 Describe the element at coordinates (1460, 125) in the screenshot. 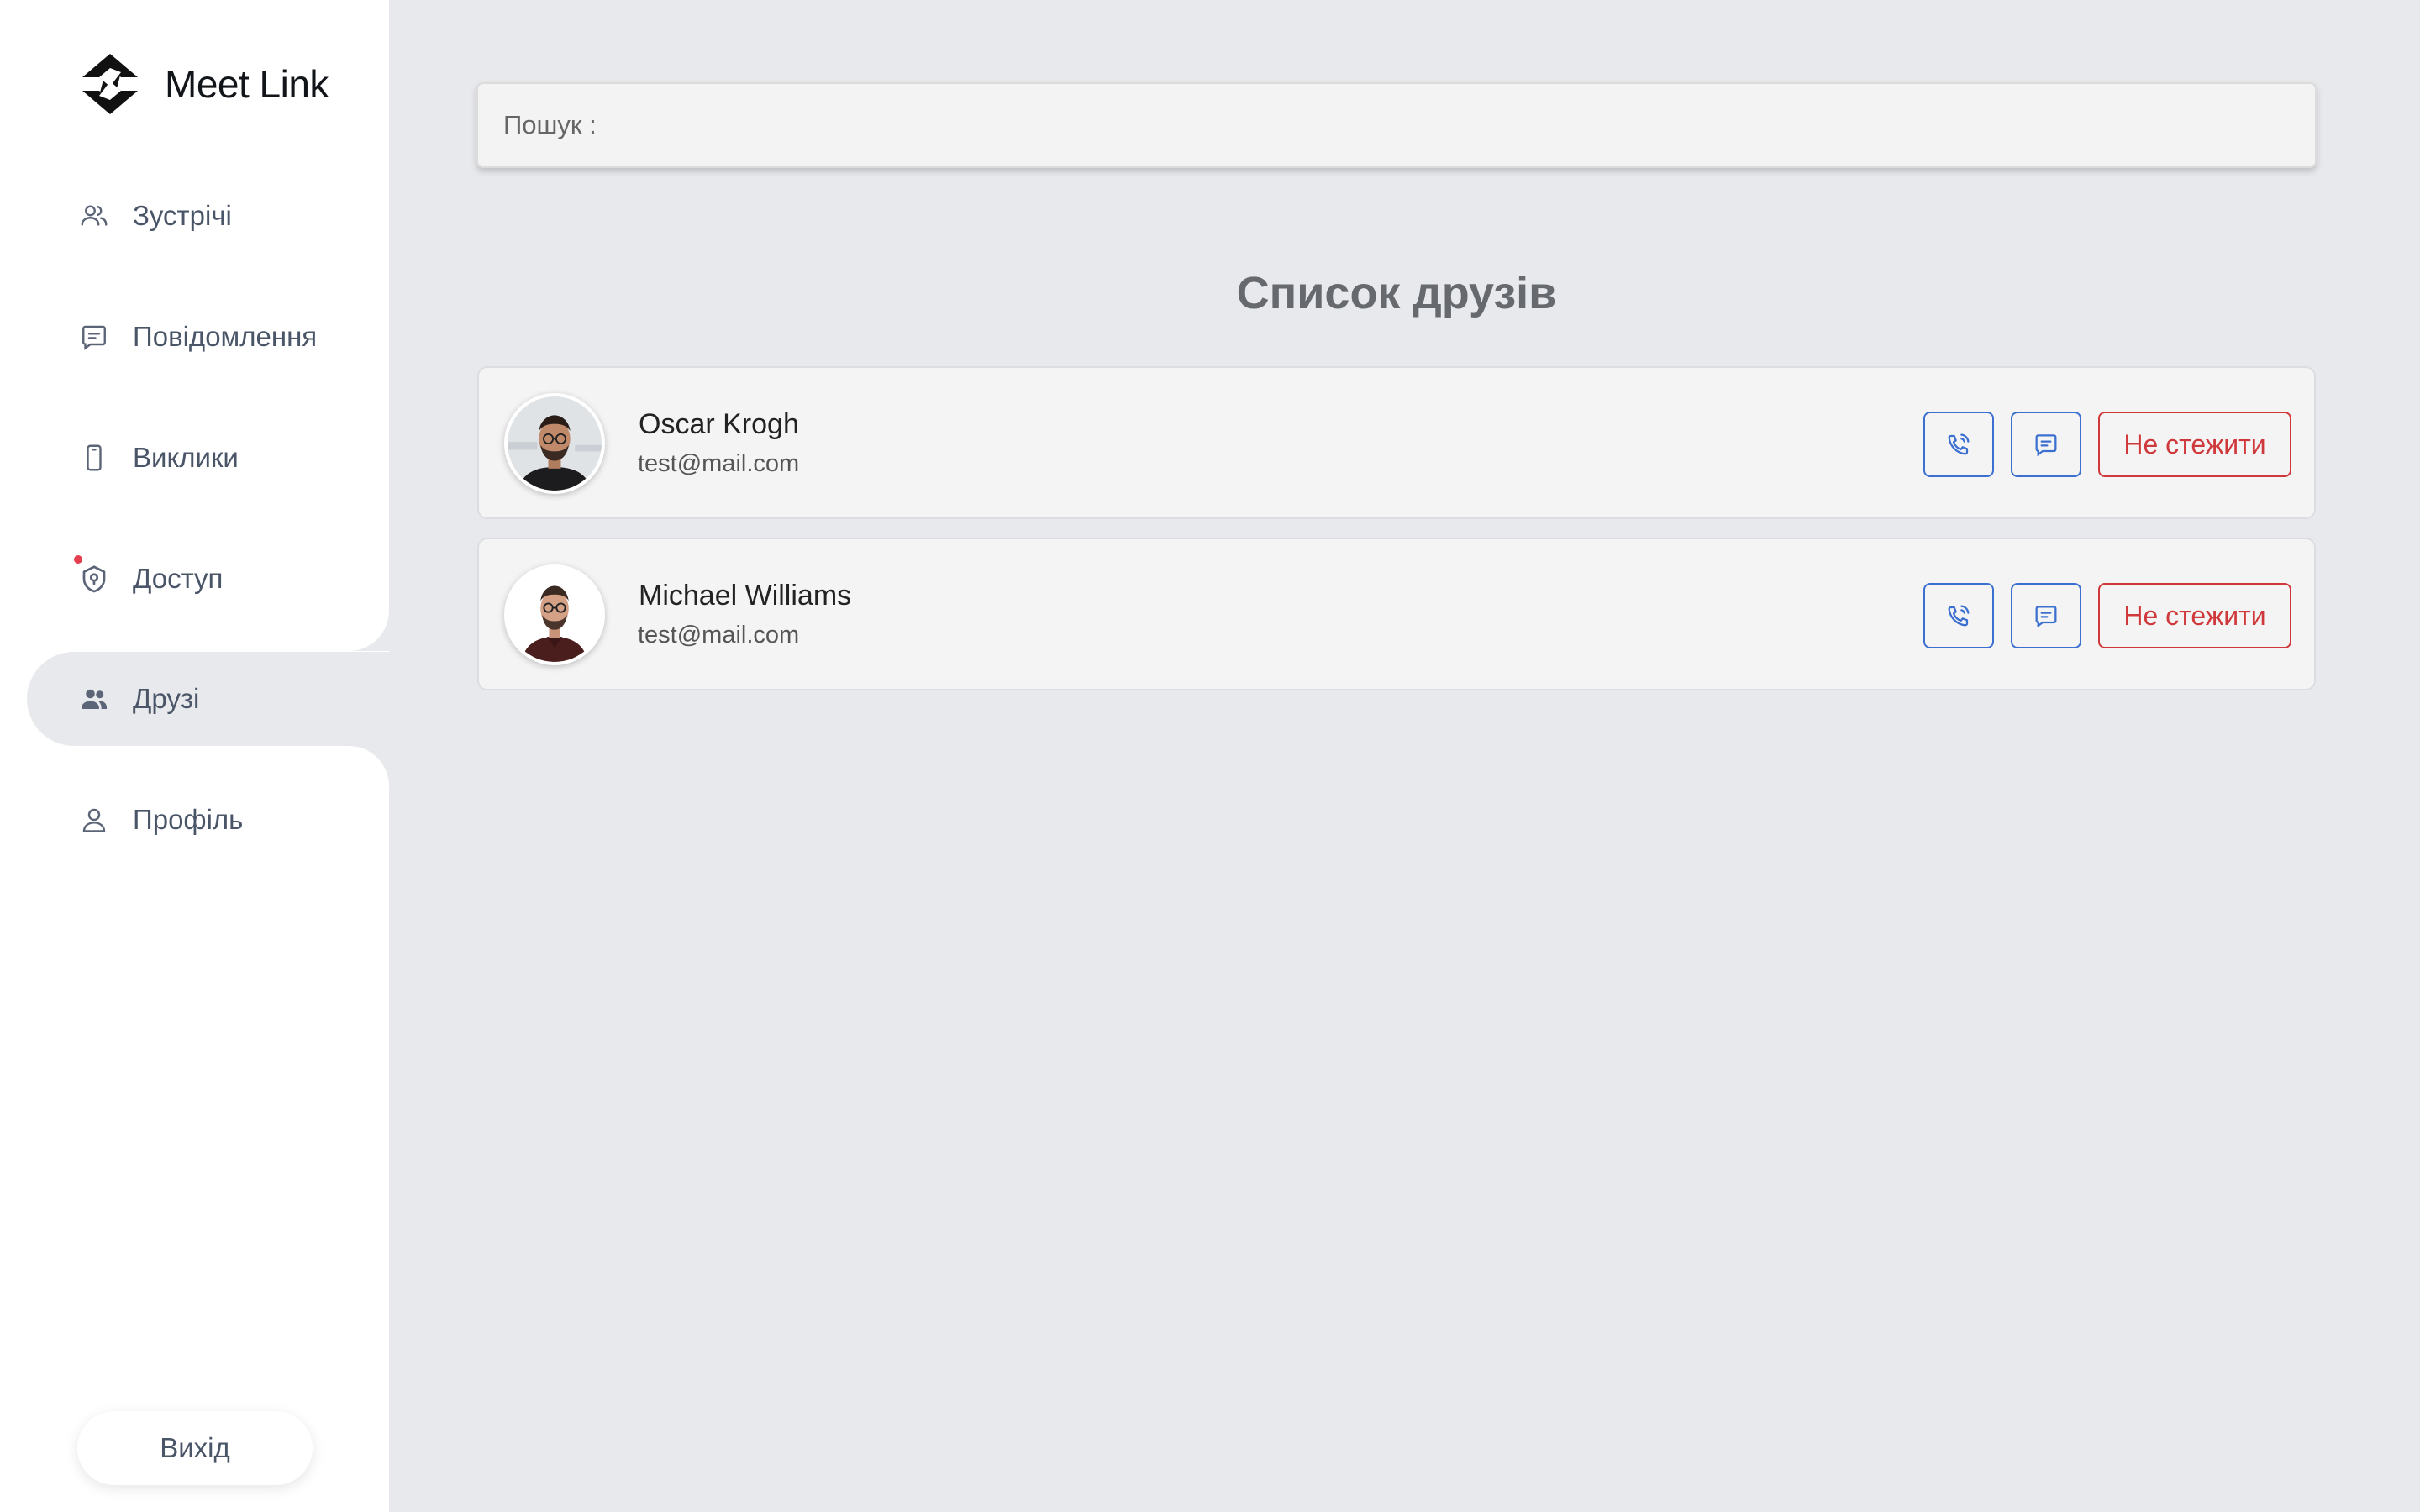

I see `search-input` at that location.